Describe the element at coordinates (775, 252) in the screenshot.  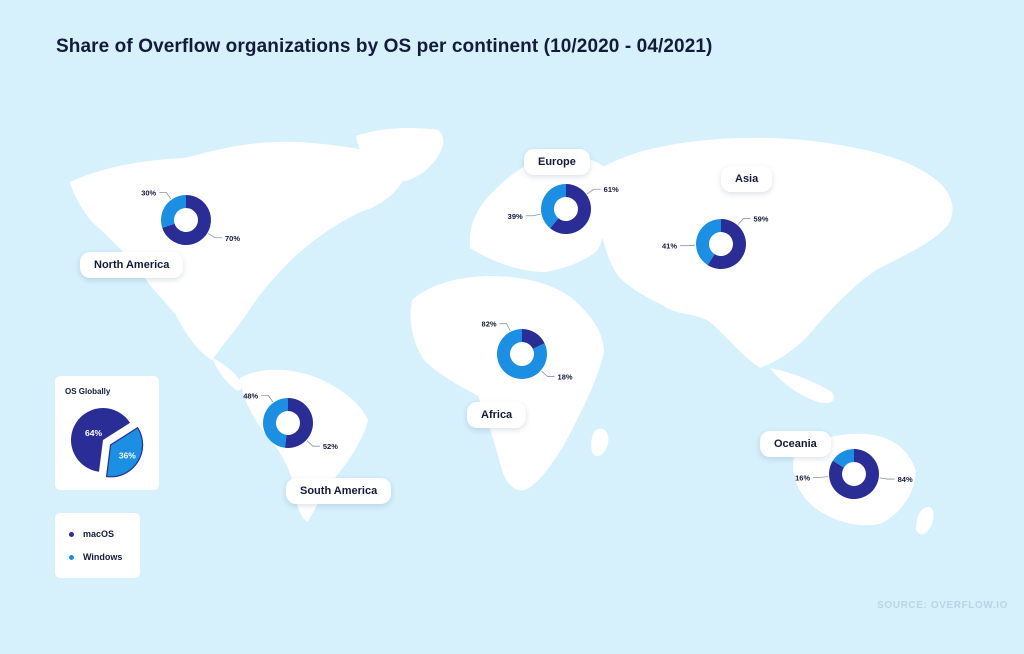
I see `land-asia` at that location.